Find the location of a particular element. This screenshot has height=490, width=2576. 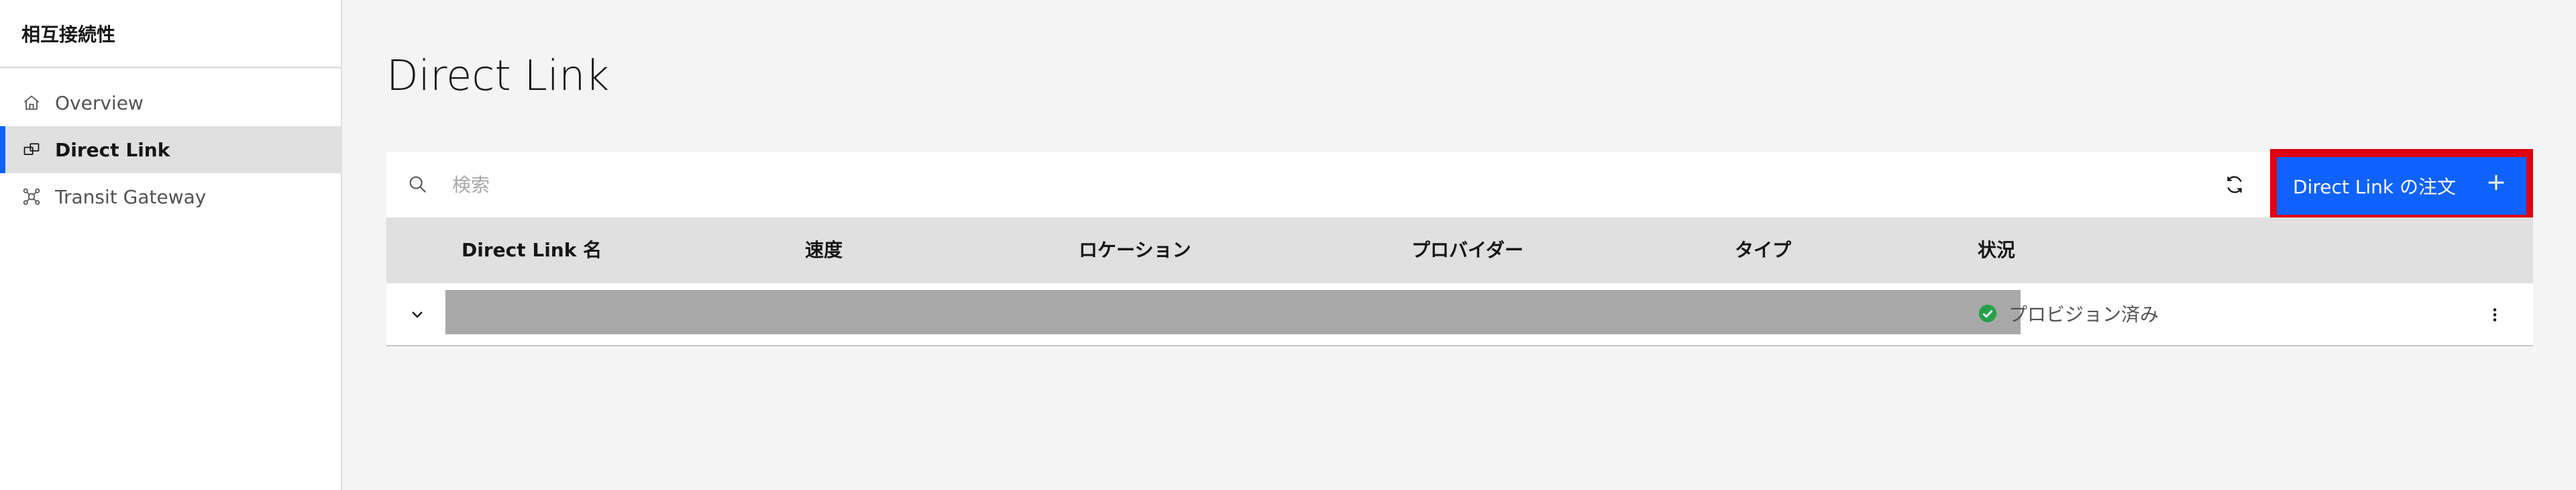

status-text: プロビジョン済み is located at coordinates (2083, 315).